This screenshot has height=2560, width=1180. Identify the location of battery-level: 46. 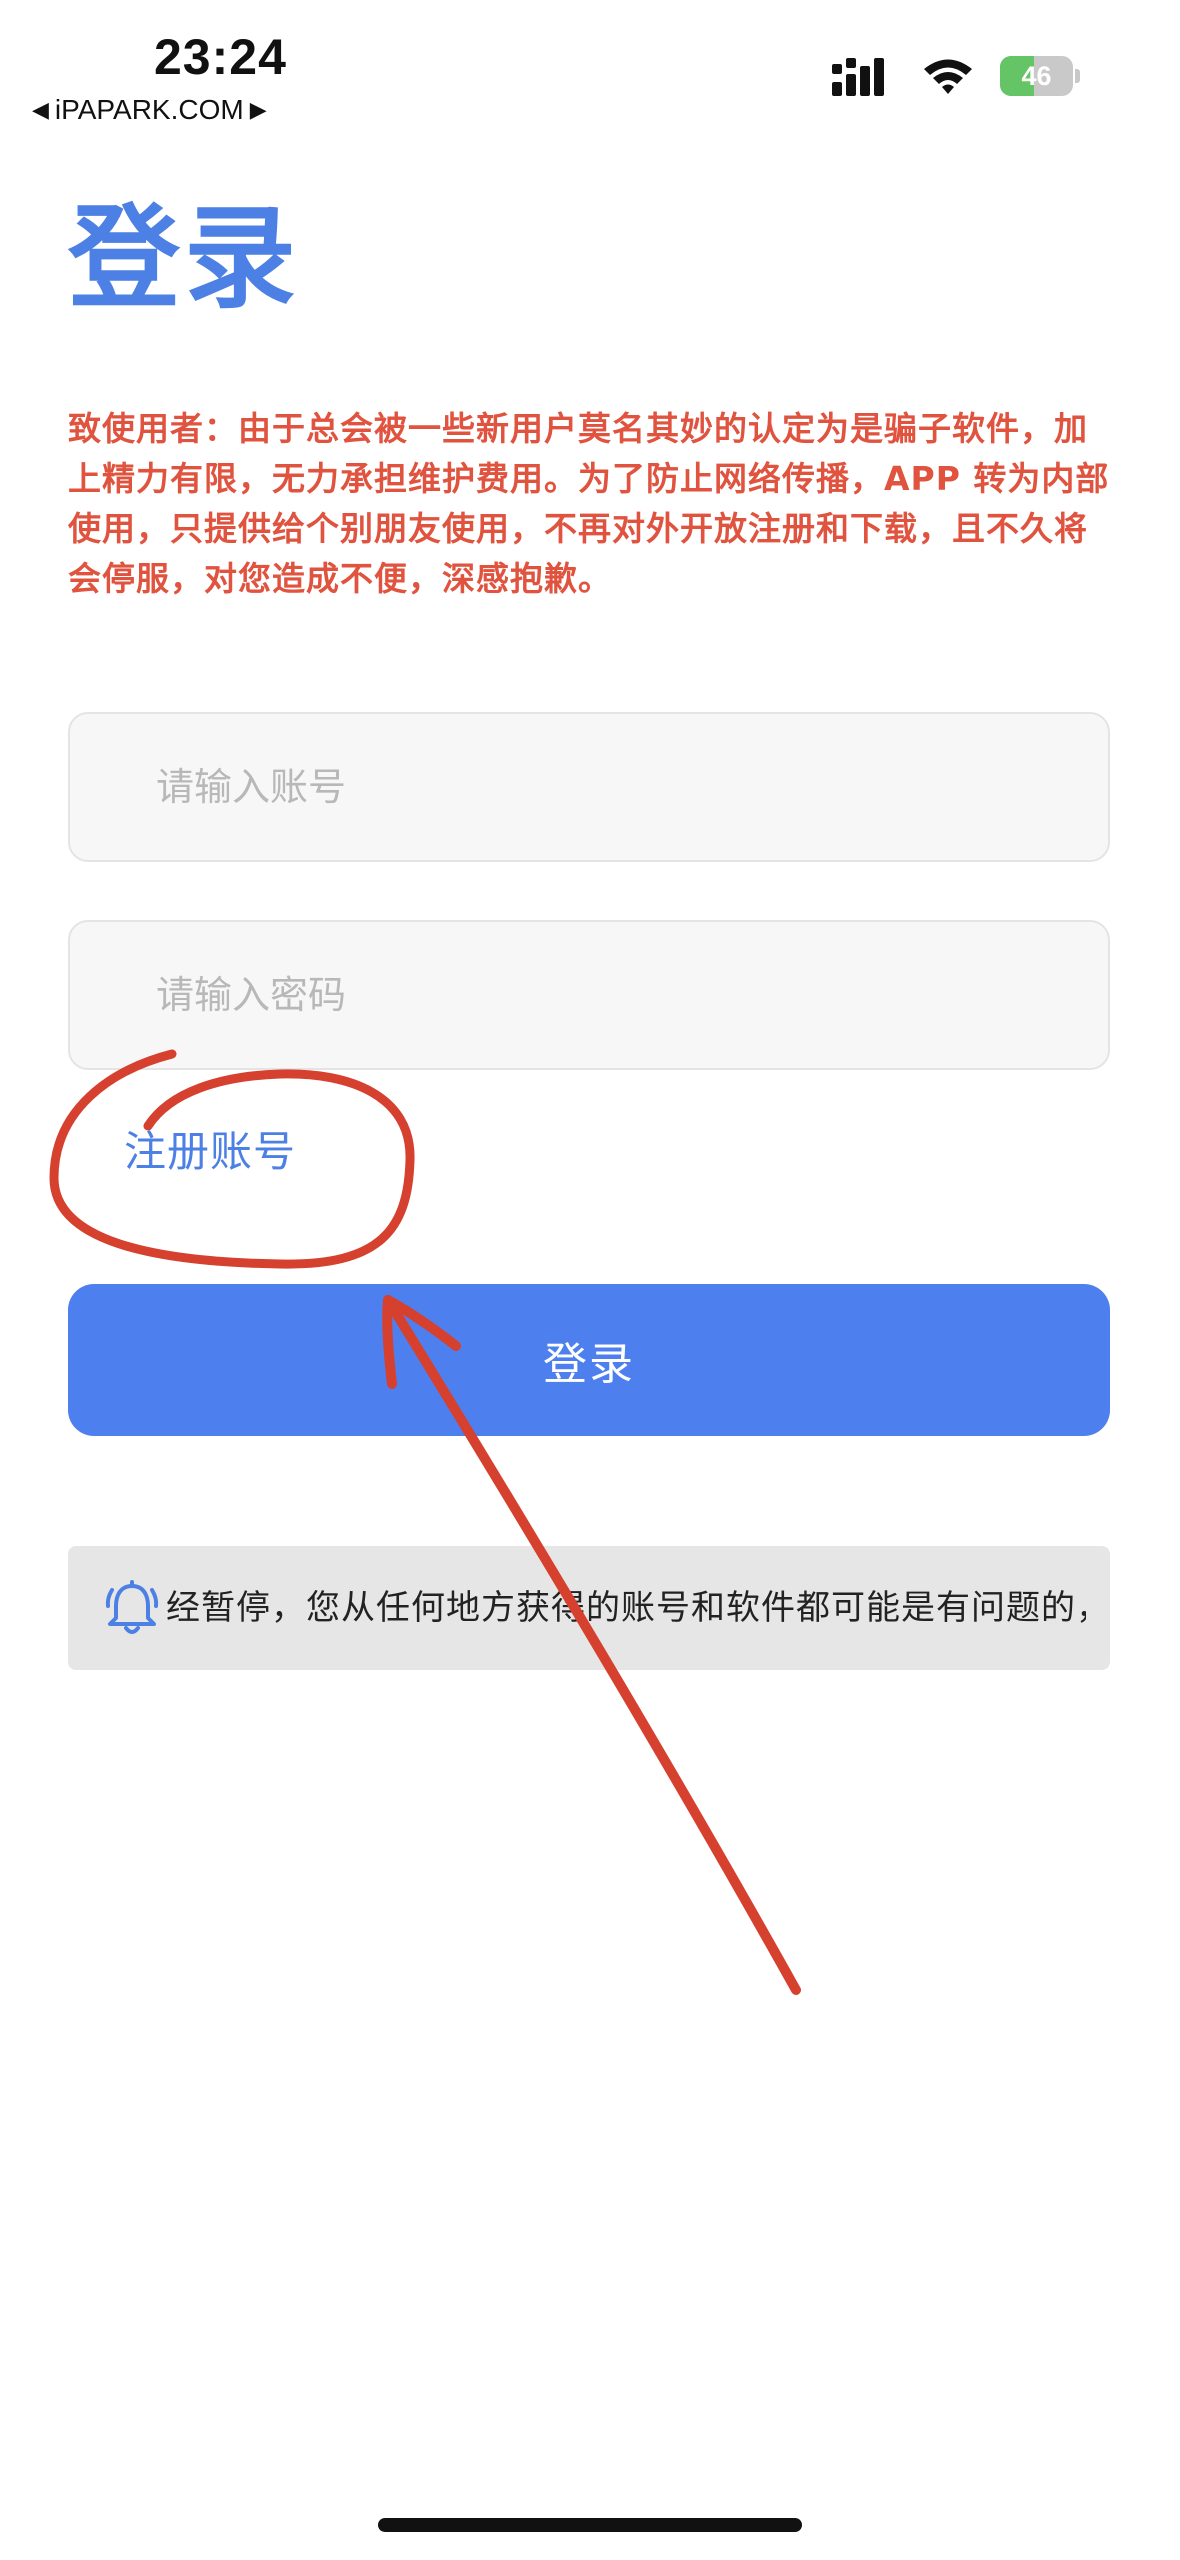
(1036, 75).